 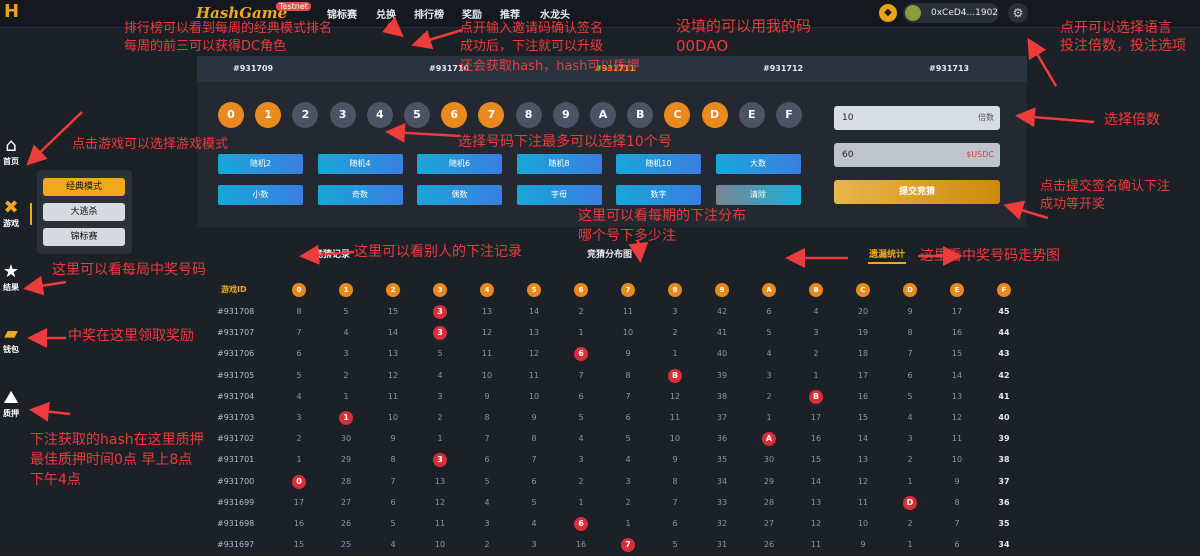 I want to click on round-tab: #931709, so click(x=253, y=68).